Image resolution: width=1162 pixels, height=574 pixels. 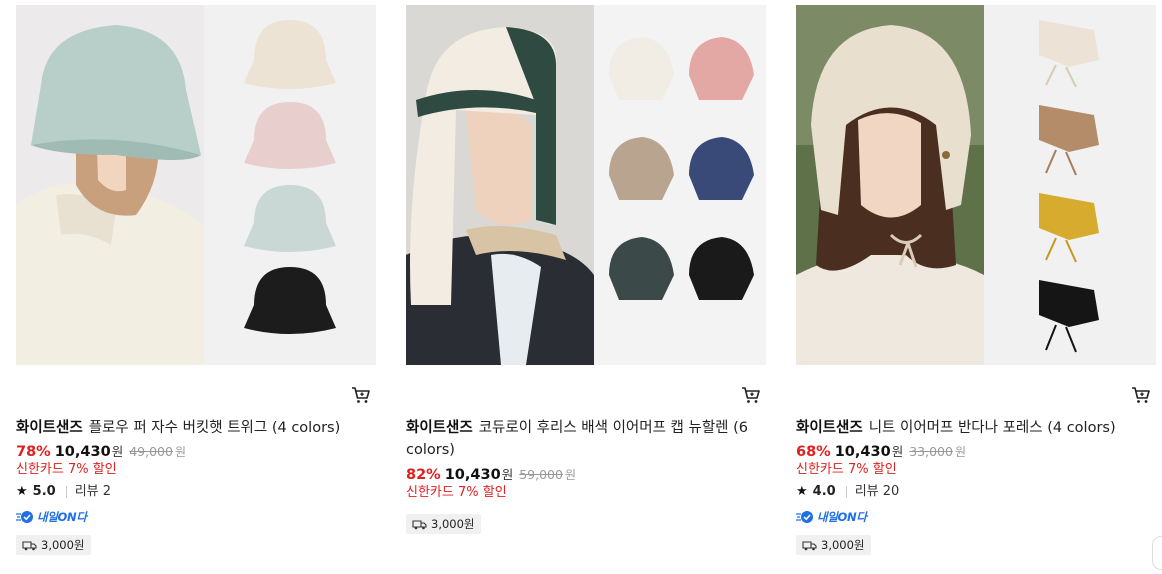 I want to click on rating-score: 4.0, so click(x=824, y=491).